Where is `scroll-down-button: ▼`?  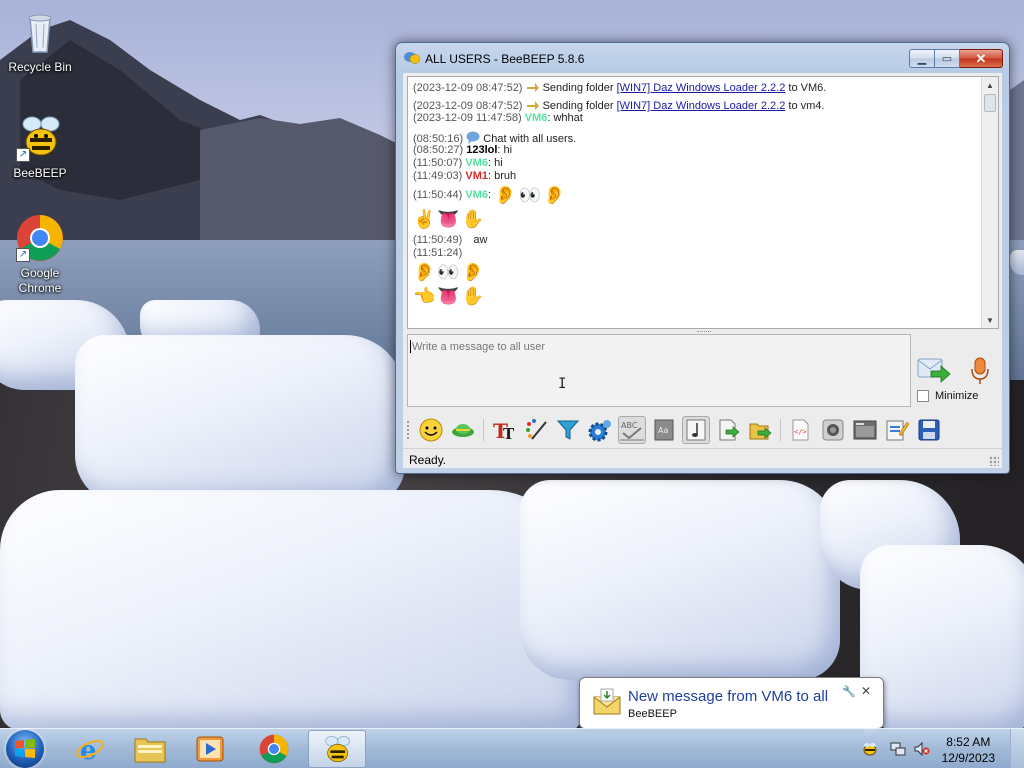
scroll-down-button: ▼ is located at coordinates (990, 320).